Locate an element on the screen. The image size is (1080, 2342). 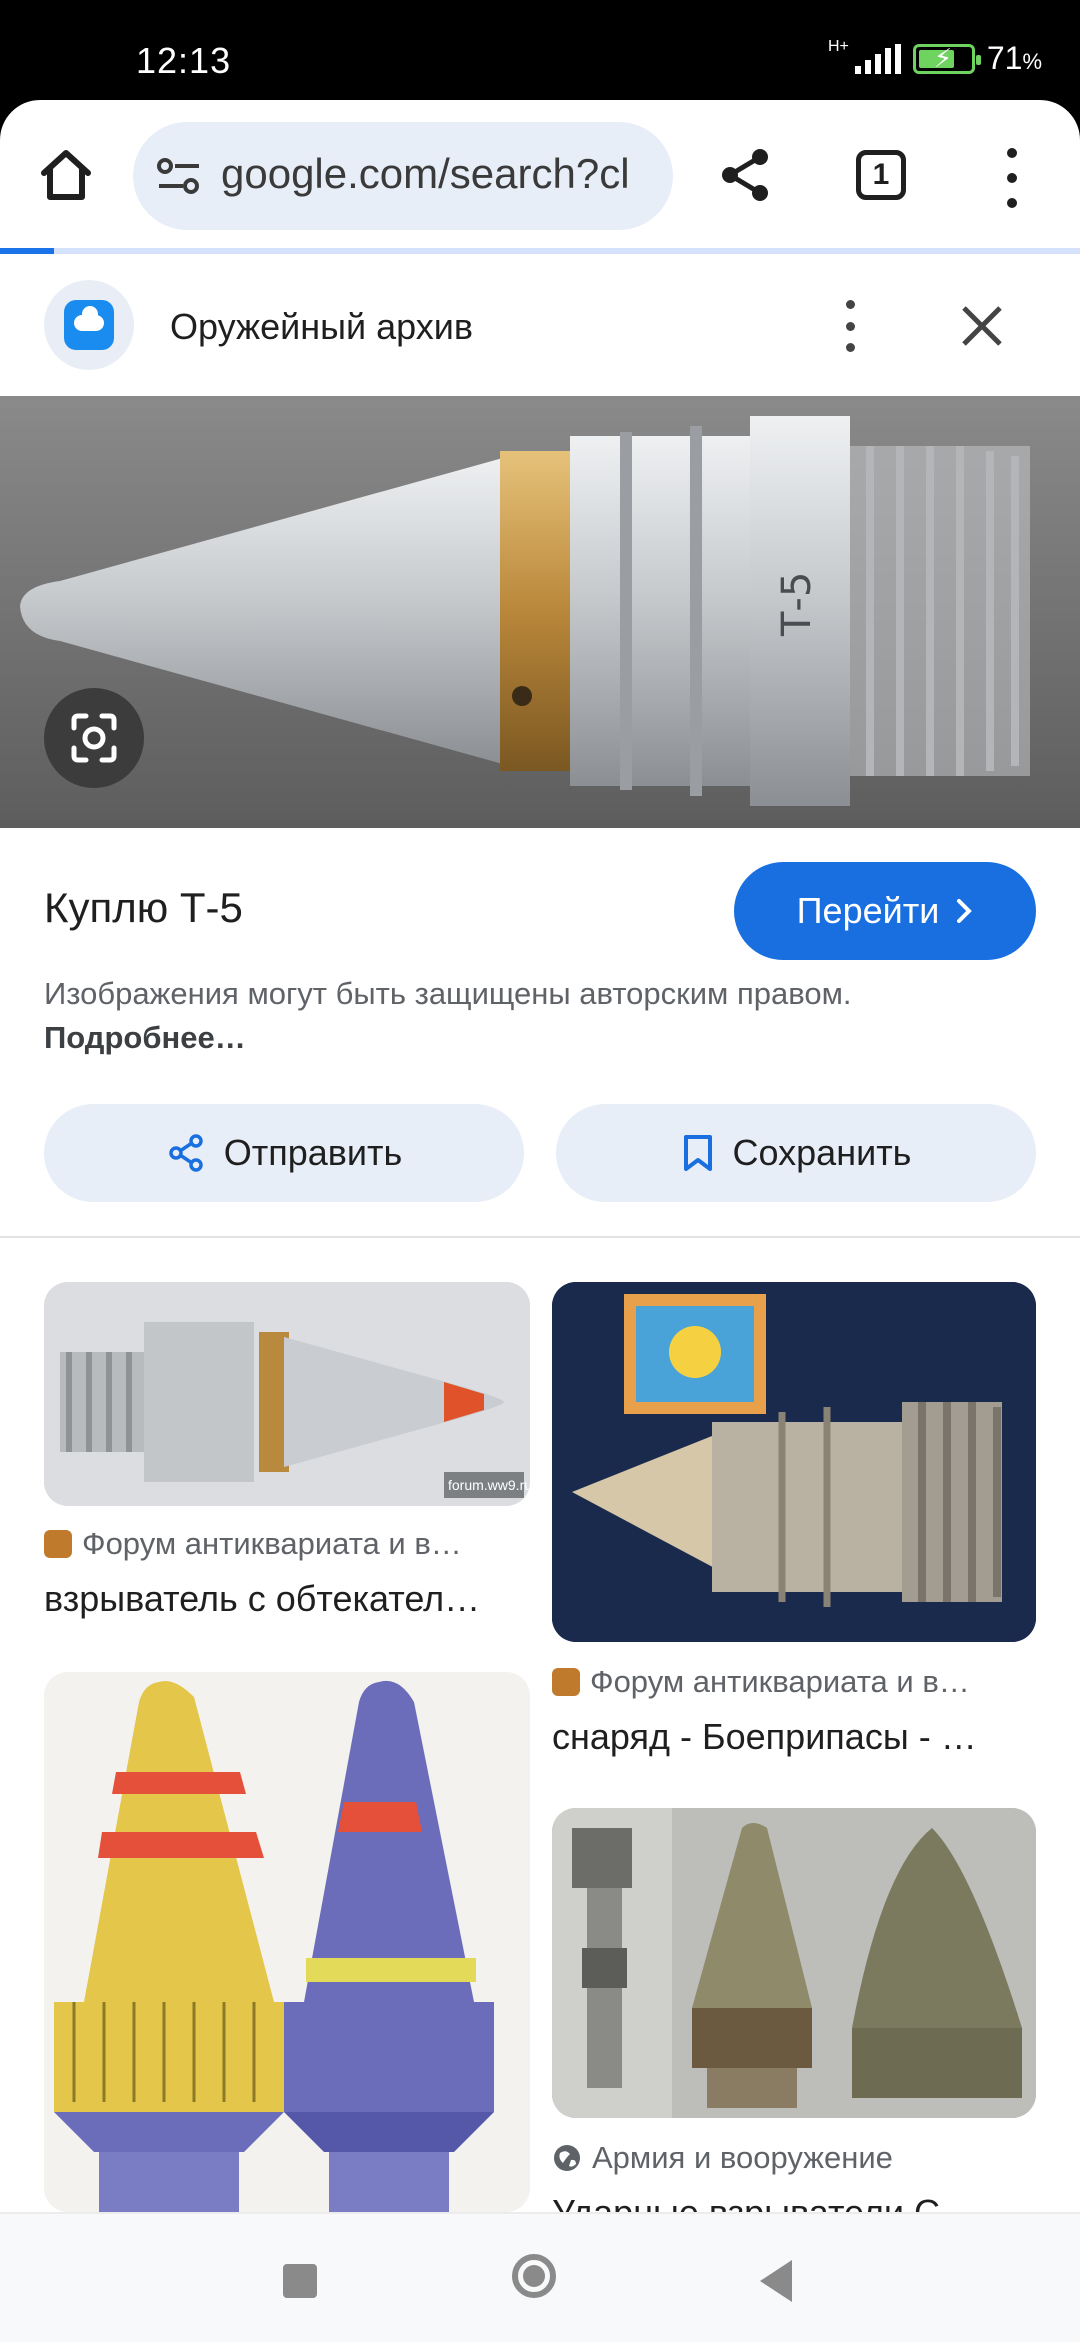
source-header: Оружейный архив is located at coordinates (540, 329).